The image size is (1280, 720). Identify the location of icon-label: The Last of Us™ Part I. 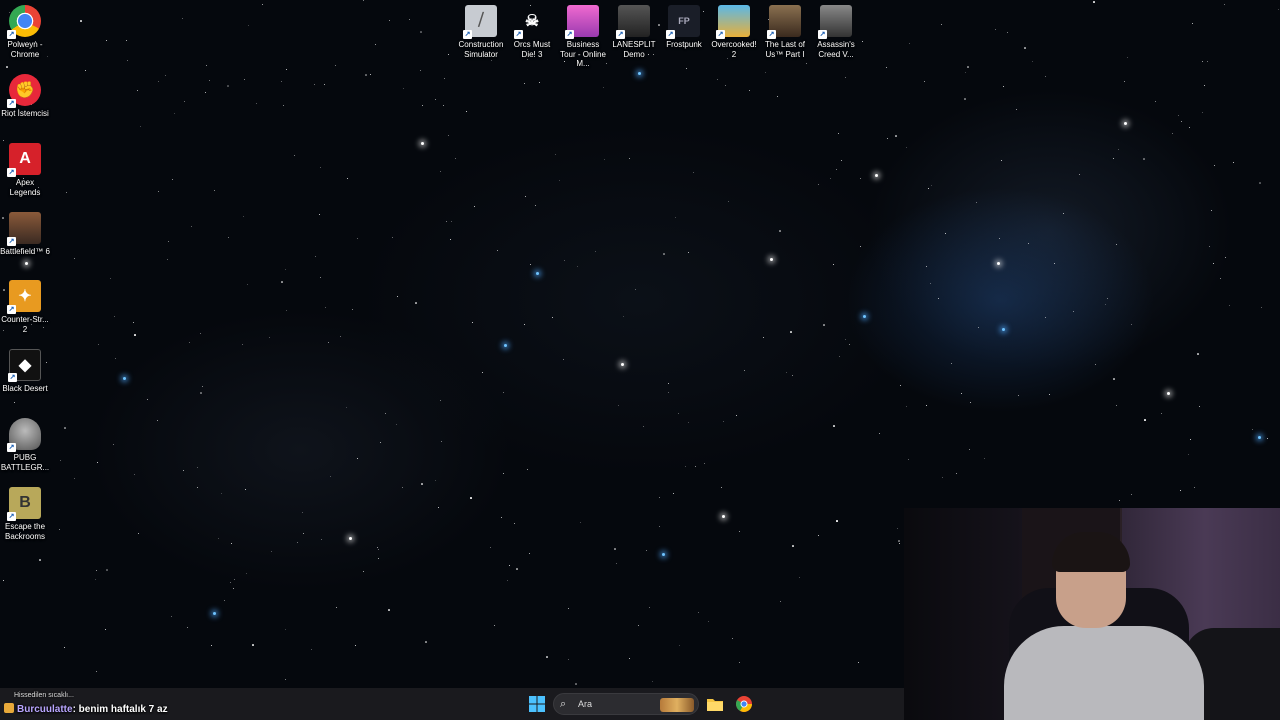
(785, 49).